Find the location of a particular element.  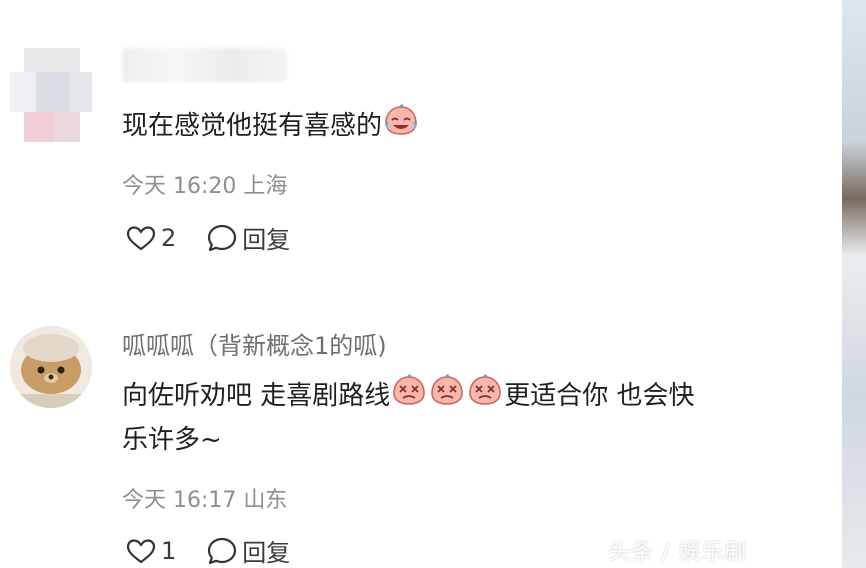

comment-actions: 1 回复 is located at coordinates (207, 550).